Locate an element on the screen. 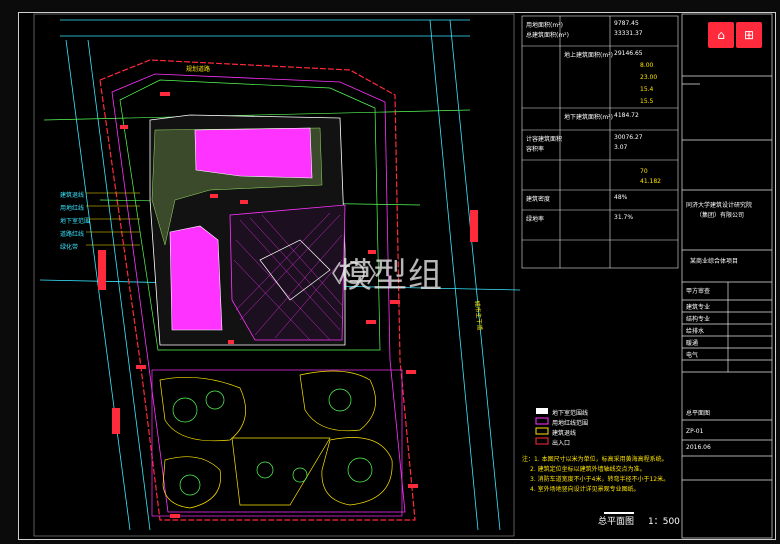 Image resolution: width=780 pixels, height=544 pixels. left-label-4: 绿化带 is located at coordinates (69, 247).